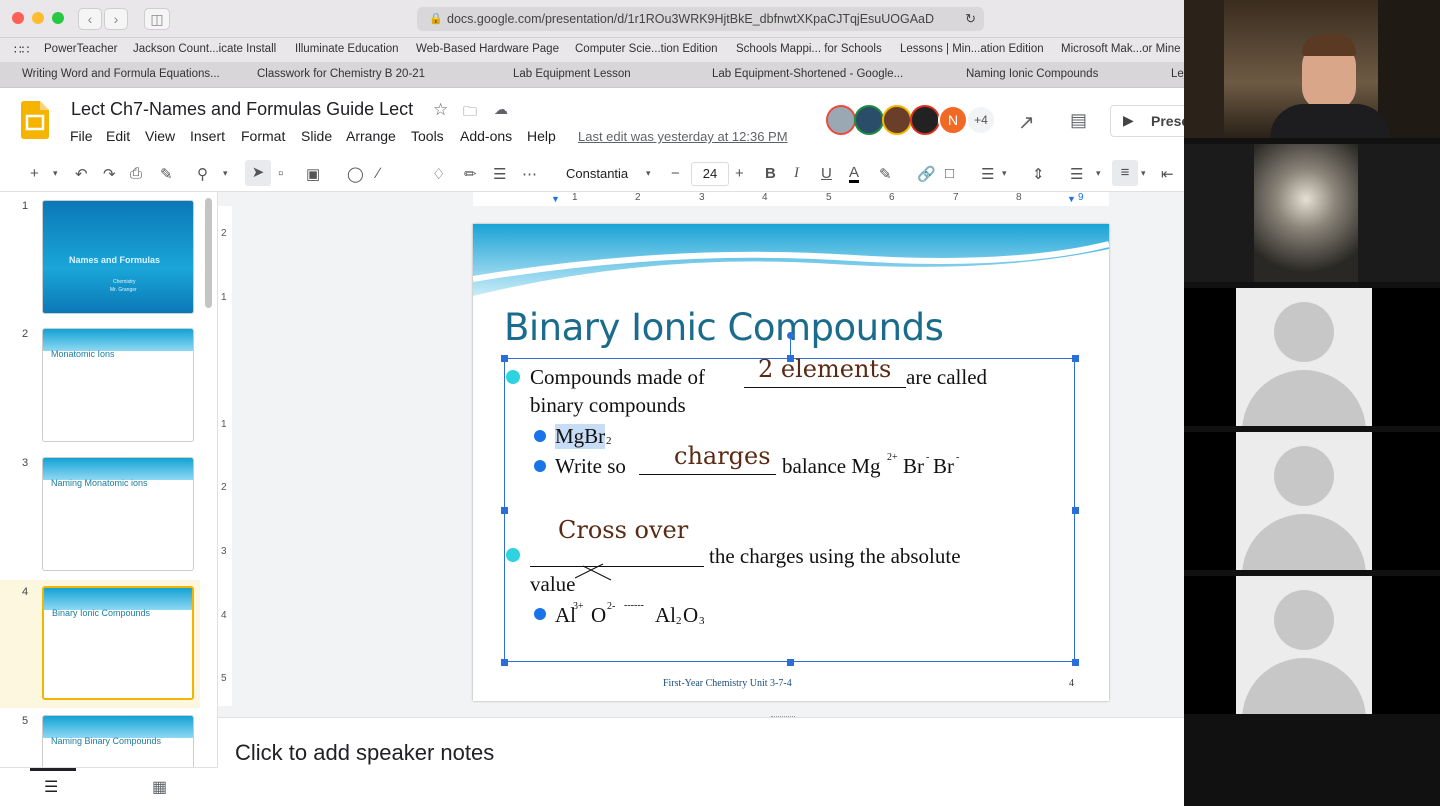 The height and width of the screenshot is (806, 1440). What do you see at coordinates (1038, 174) in the screenshot?
I see `line-spacing-icon: ⇕` at bounding box center [1038, 174].